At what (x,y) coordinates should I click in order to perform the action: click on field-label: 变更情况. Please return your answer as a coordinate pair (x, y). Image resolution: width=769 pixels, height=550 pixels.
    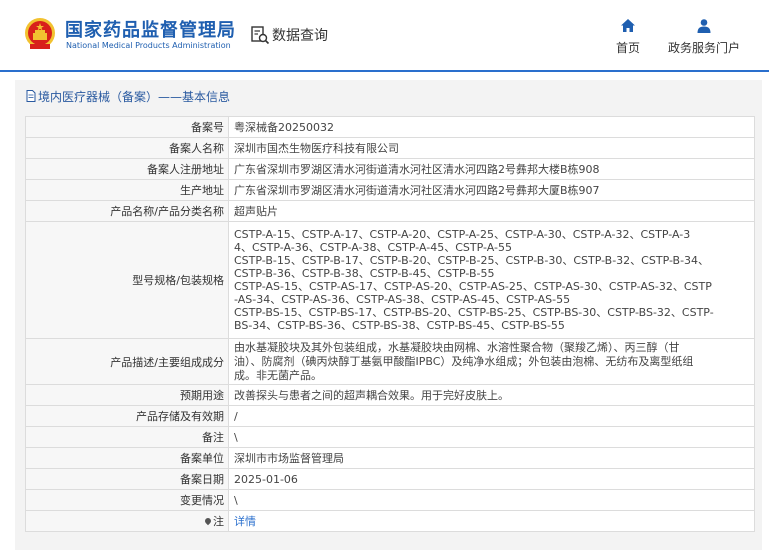
    Looking at the image, I should click on (127, 500).